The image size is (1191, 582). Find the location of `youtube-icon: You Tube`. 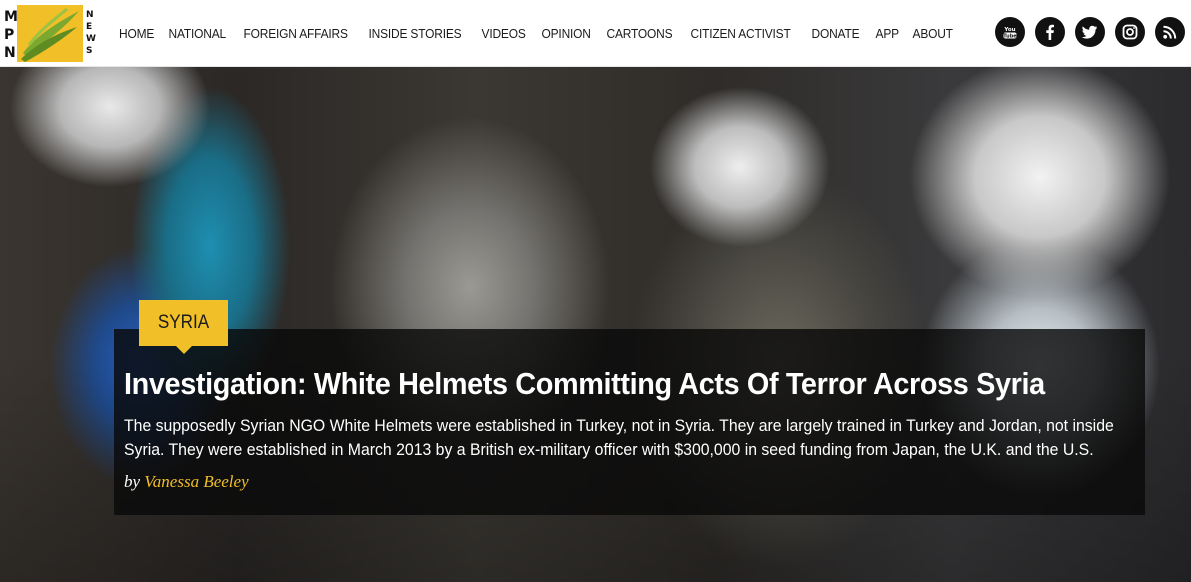

youtube-icon: You Tube is located at coordinates (1010, 32).